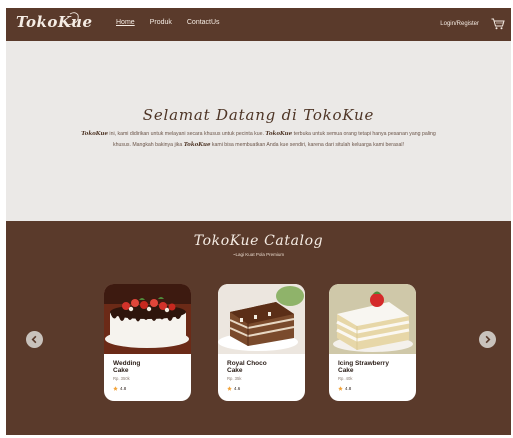  What do you see at coordinates (372, 319) in the screenshot?
I see `icing-strawberry-cake-image` at bounding box center [372, 319].